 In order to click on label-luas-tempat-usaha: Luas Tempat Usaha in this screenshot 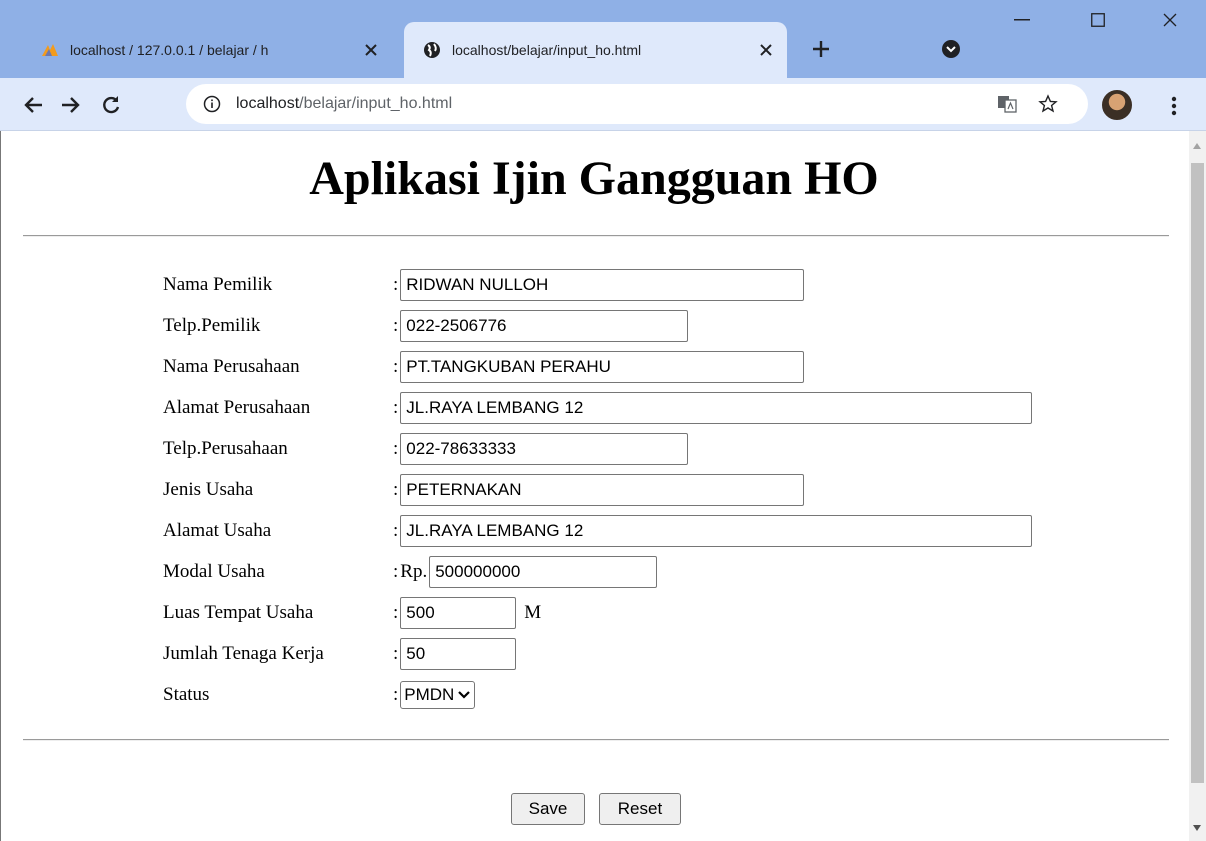, I will do `click(238, 612)`.